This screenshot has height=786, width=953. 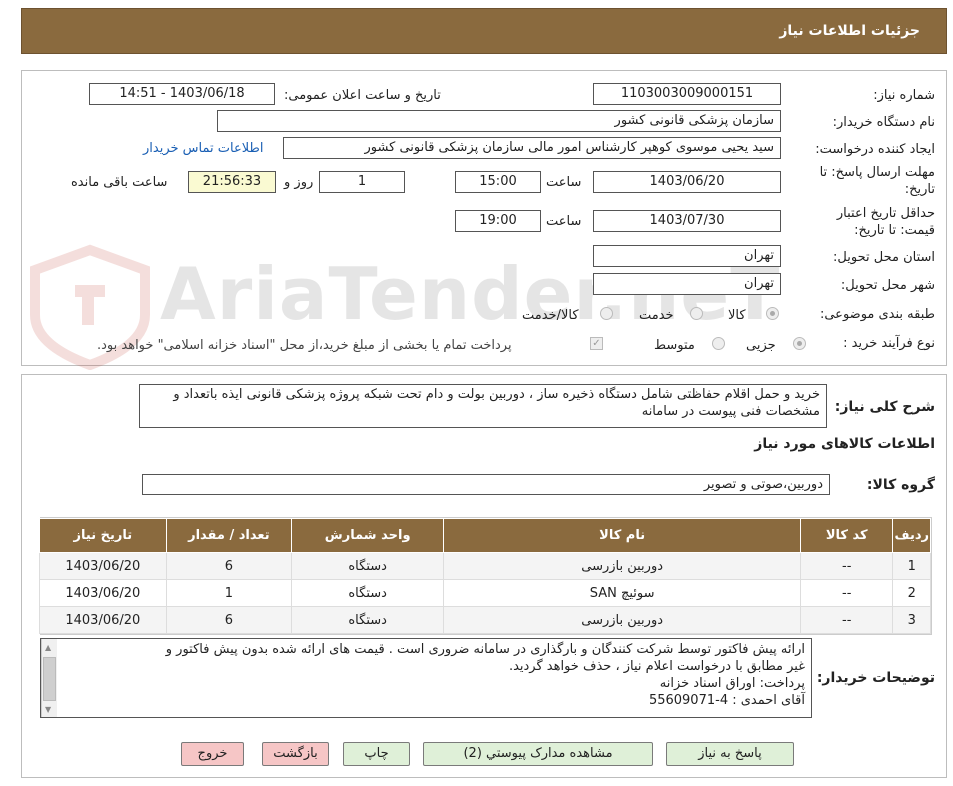 What do you see at coordinates (119, 182) in the screenshot?
I see `remaining-label: ساعت باقی مانده` at bounding box center [119, 182].